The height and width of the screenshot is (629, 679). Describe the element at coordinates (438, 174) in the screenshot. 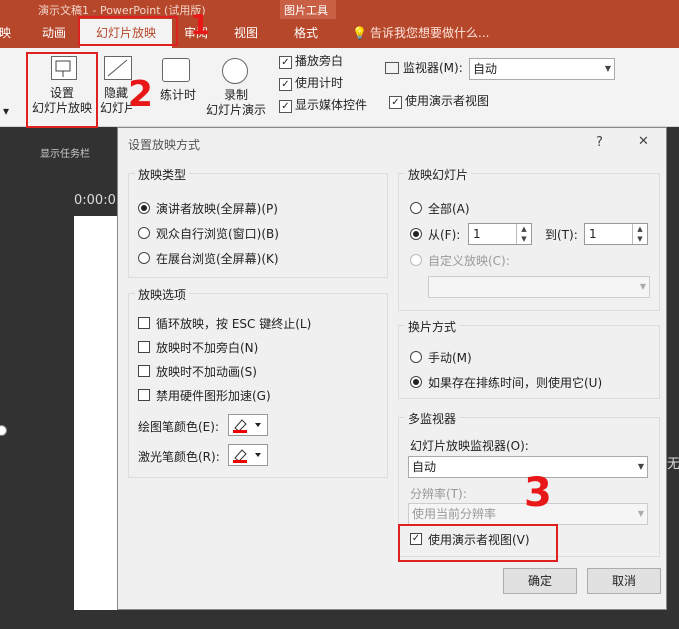

I see `show-slides-title: 放映幻灯片` at that location.